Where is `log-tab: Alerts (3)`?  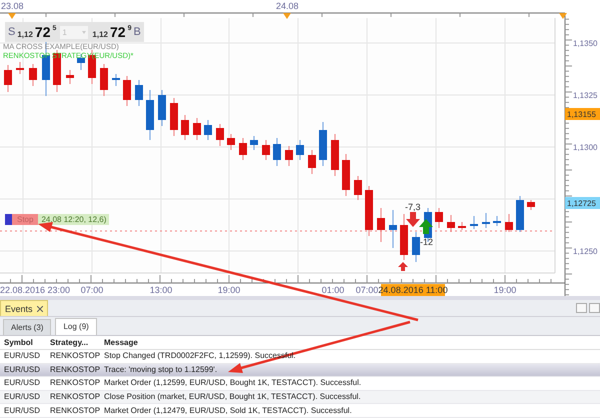 log-tab: Alerts (3) is located at coordinates (27, 327).